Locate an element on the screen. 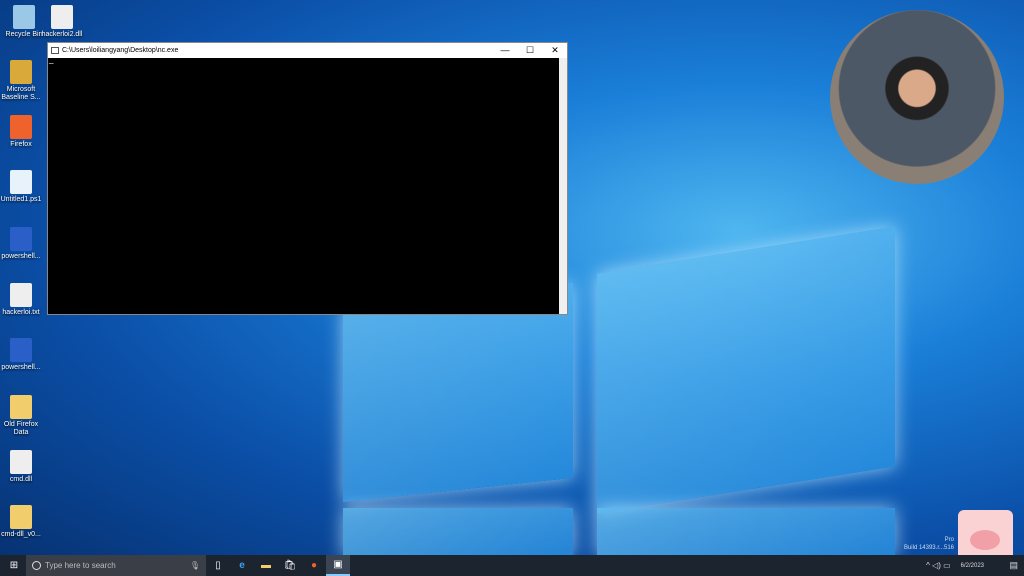  console-taskbar-icon: ▣ is located at coordinates (338, 565).